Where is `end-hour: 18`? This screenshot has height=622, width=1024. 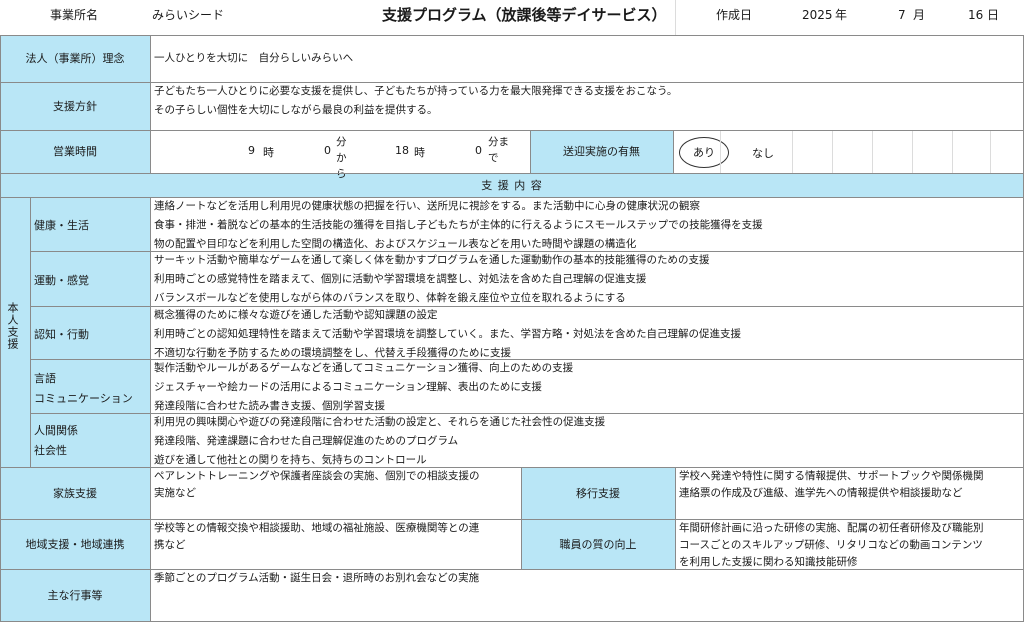 end-hour: 18 is located at coordinates (402, 150).